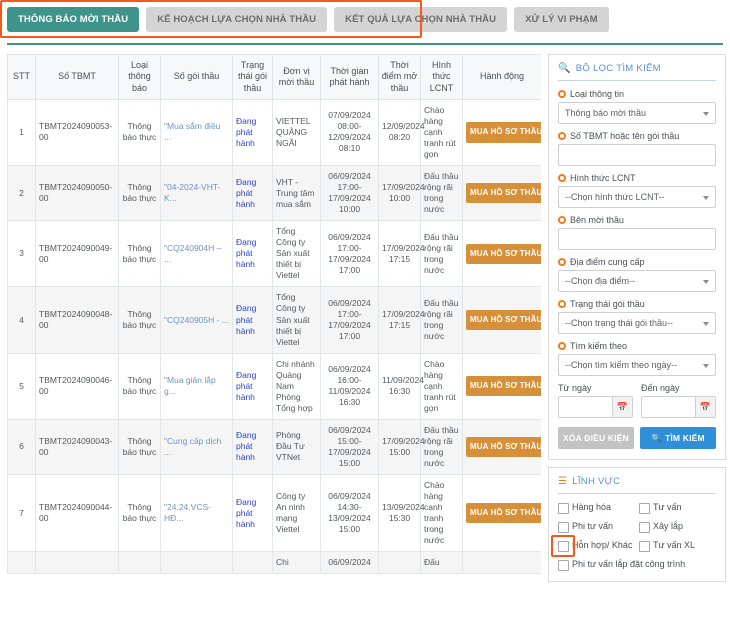 The image size is (730, 632). I want to click on tab-xu-ly-vi-pham: XỬ LÝ VI PHẠM, so click(561, 19).